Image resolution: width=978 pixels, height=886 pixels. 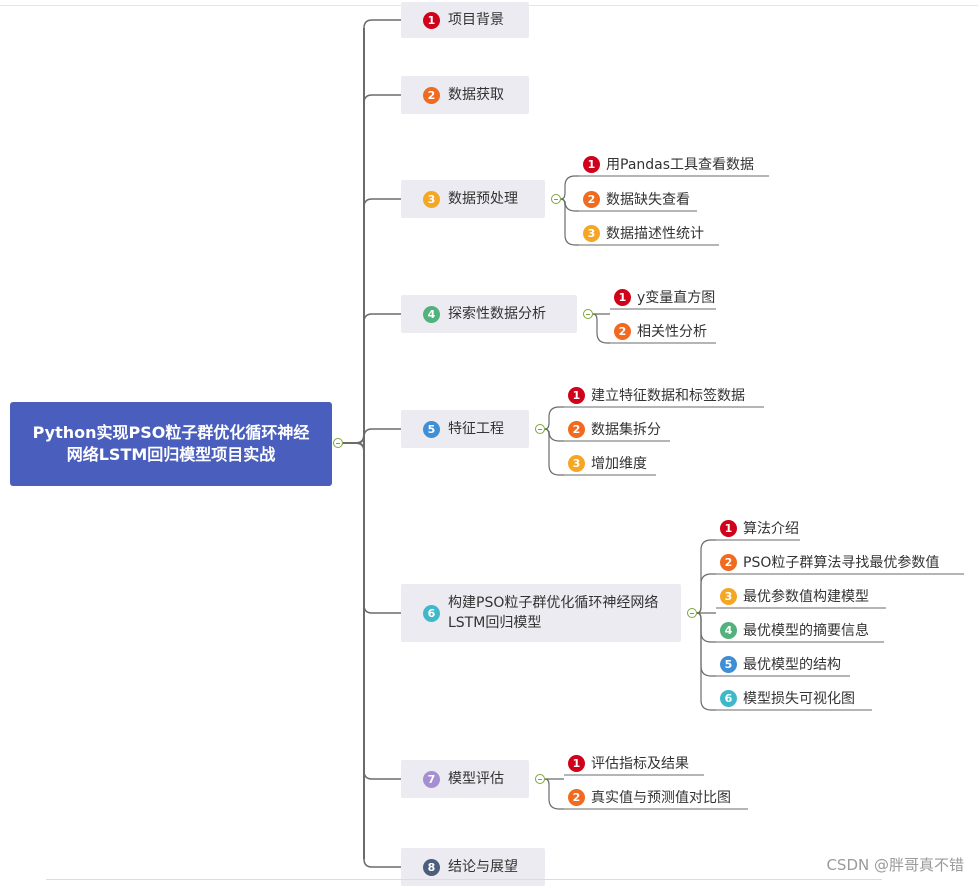 I want to click on branch-node: 8 结论与展望, so click(x=473, y=867).